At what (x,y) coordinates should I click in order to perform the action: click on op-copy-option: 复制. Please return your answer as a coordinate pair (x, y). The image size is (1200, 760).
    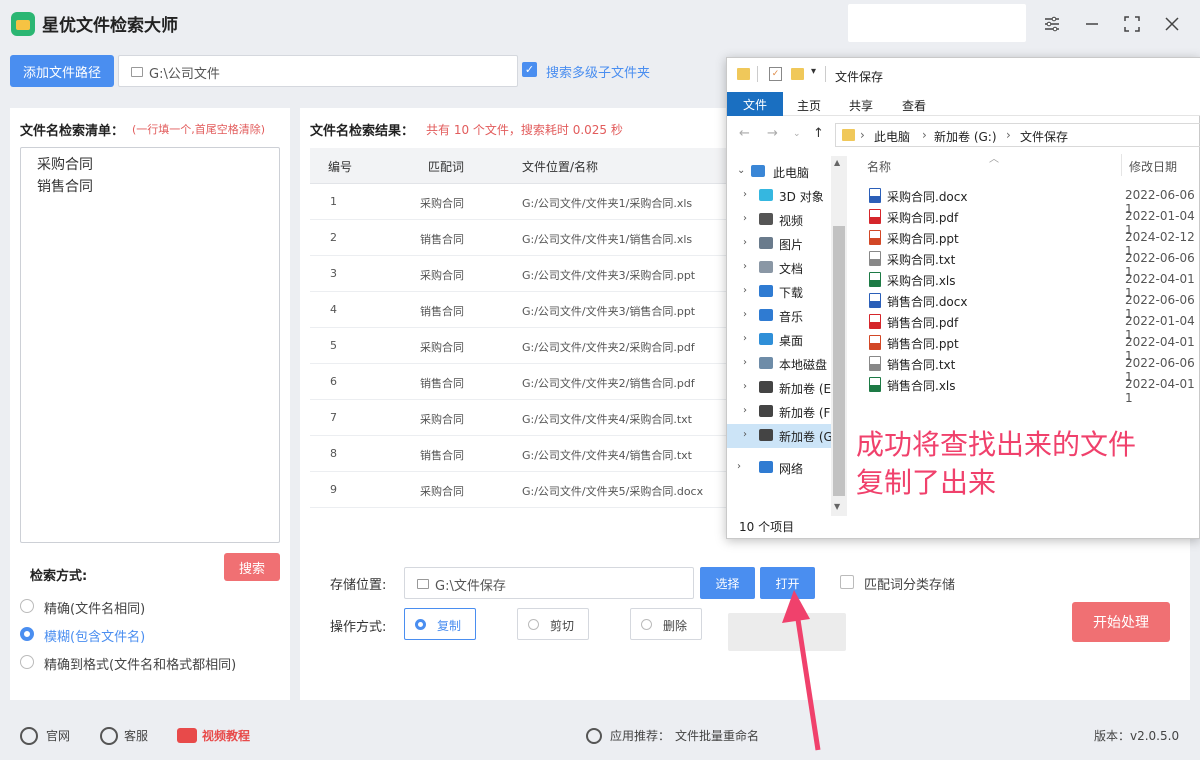
    Looking at the image, I should click on (440, 624).